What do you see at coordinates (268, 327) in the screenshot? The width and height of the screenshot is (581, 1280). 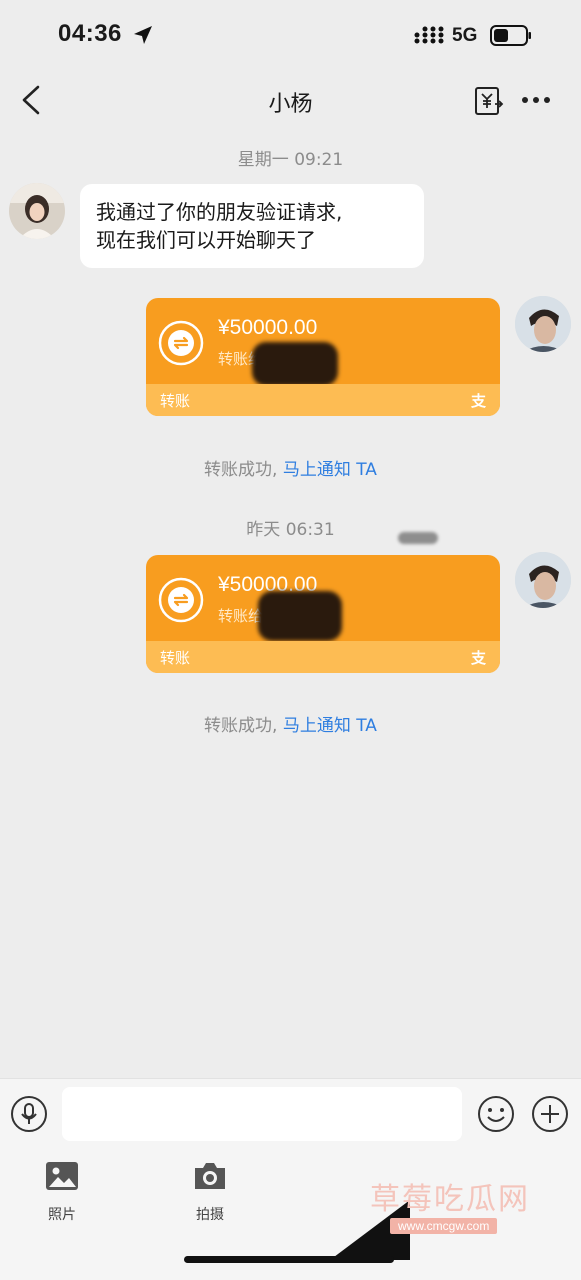 I see `transfer-amount: ¥50000.00` at bounding box center [268, 327].